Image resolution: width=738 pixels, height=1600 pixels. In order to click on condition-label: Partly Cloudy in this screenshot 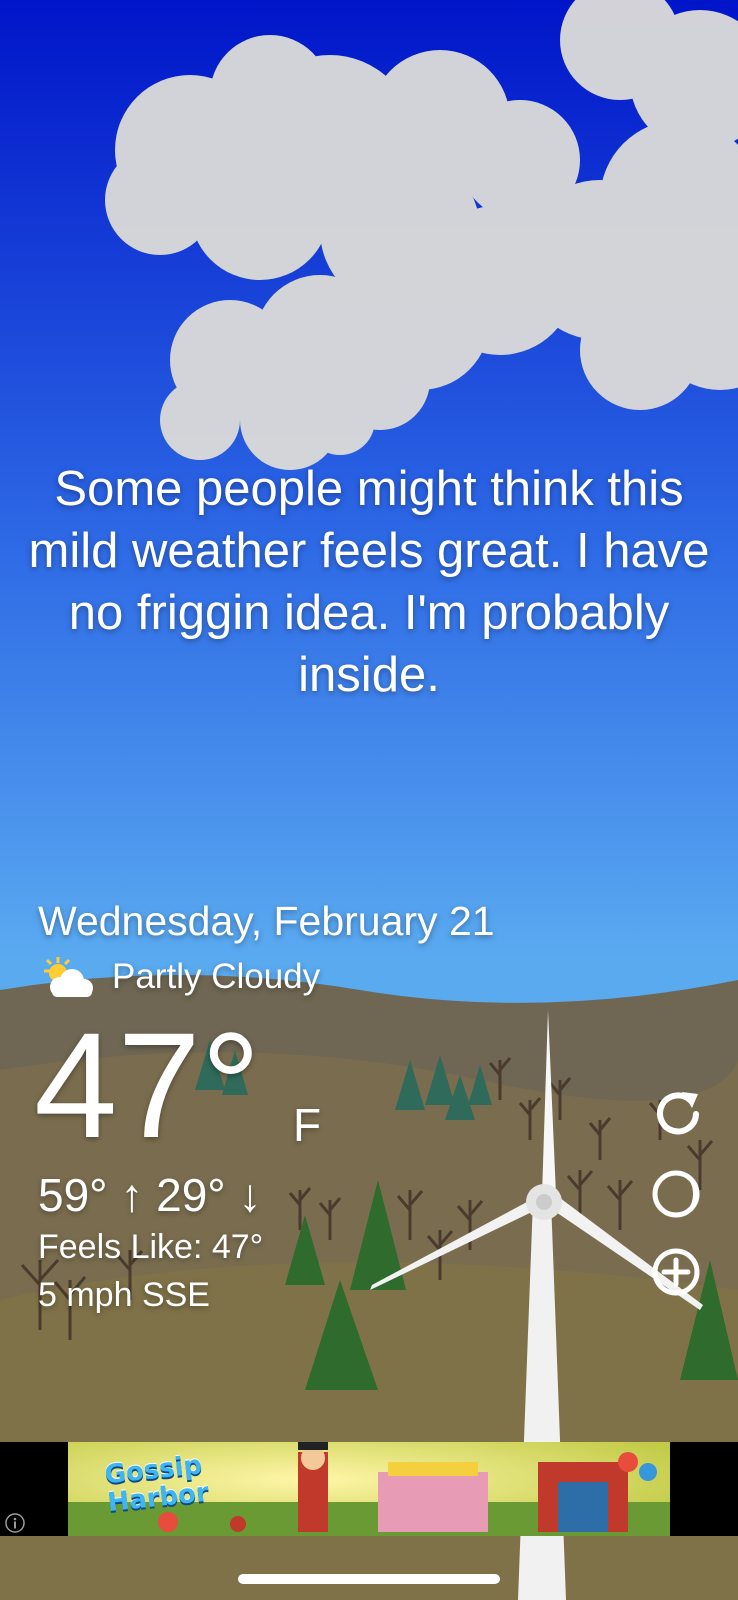, I will do `click(216, 976)`.